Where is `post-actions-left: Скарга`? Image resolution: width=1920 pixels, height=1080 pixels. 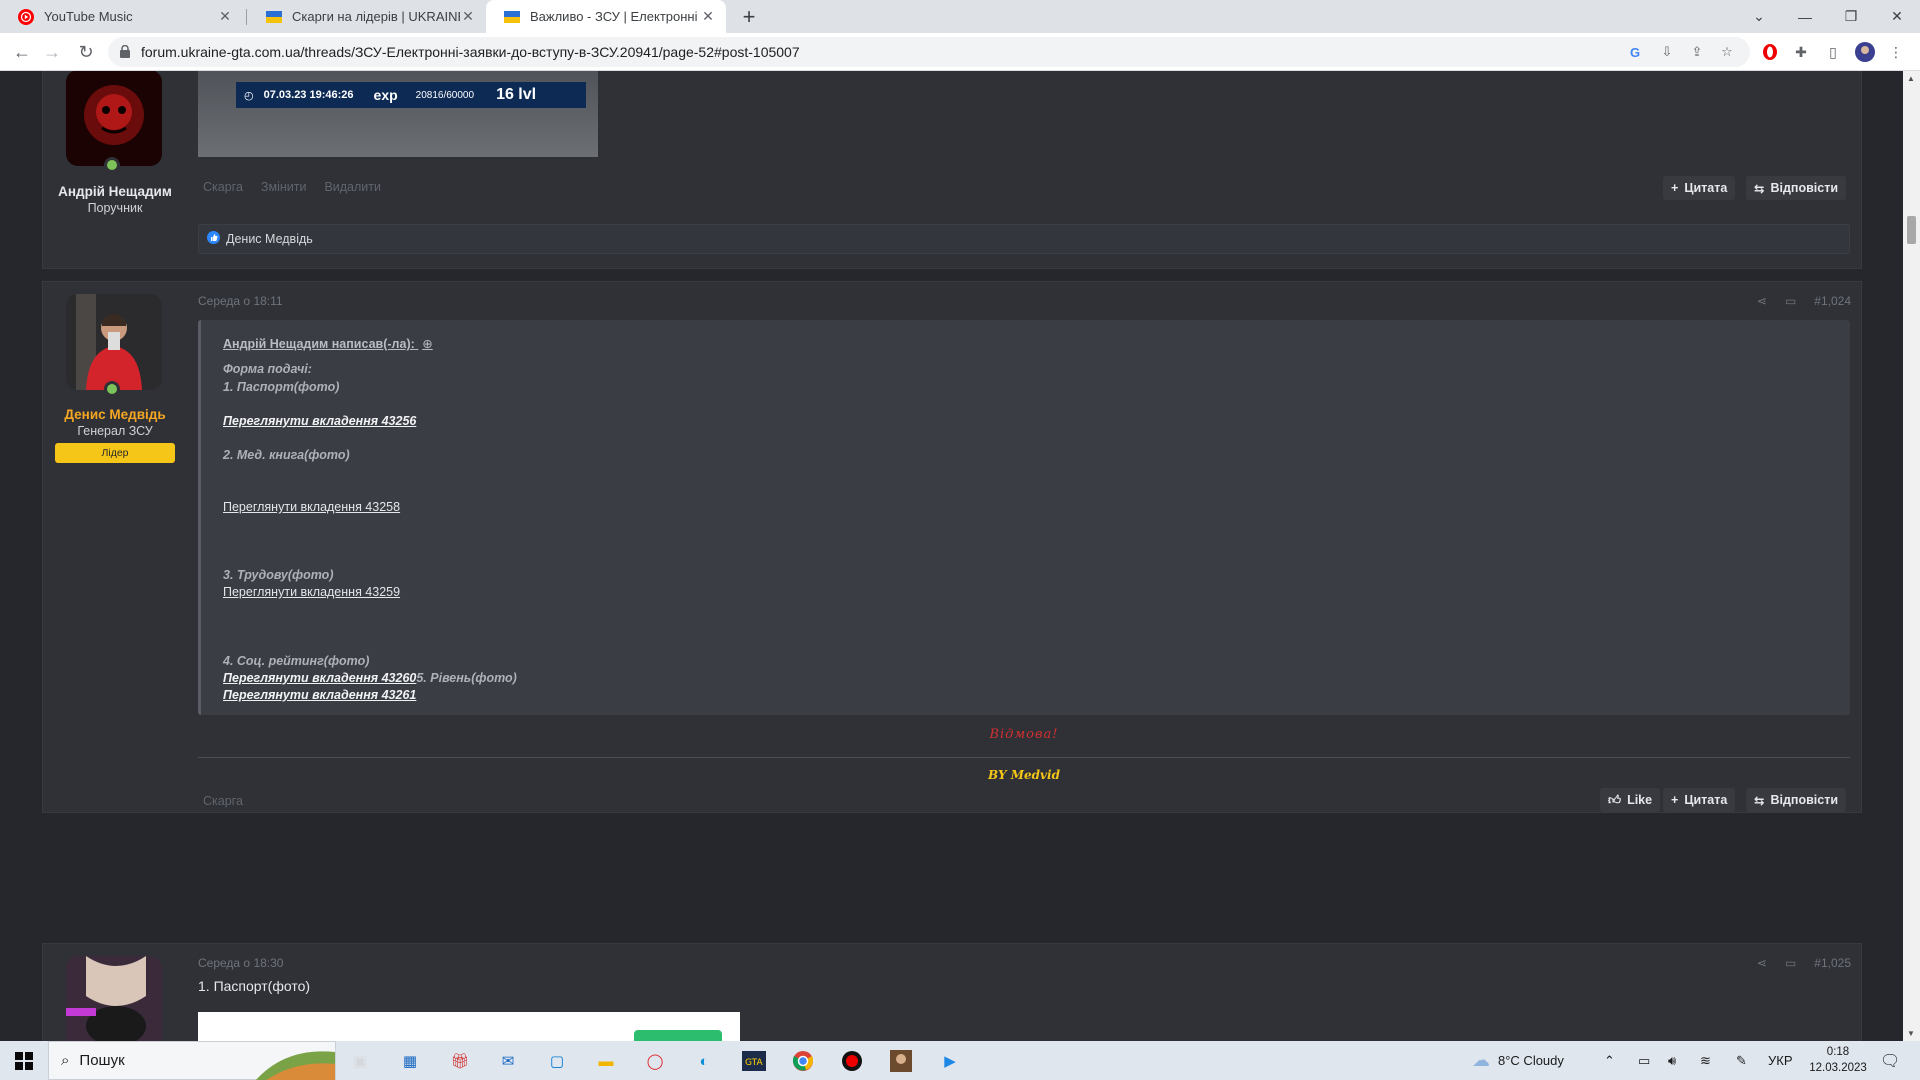 post-actions-left: Скарга is located at coordinates (223, 801).